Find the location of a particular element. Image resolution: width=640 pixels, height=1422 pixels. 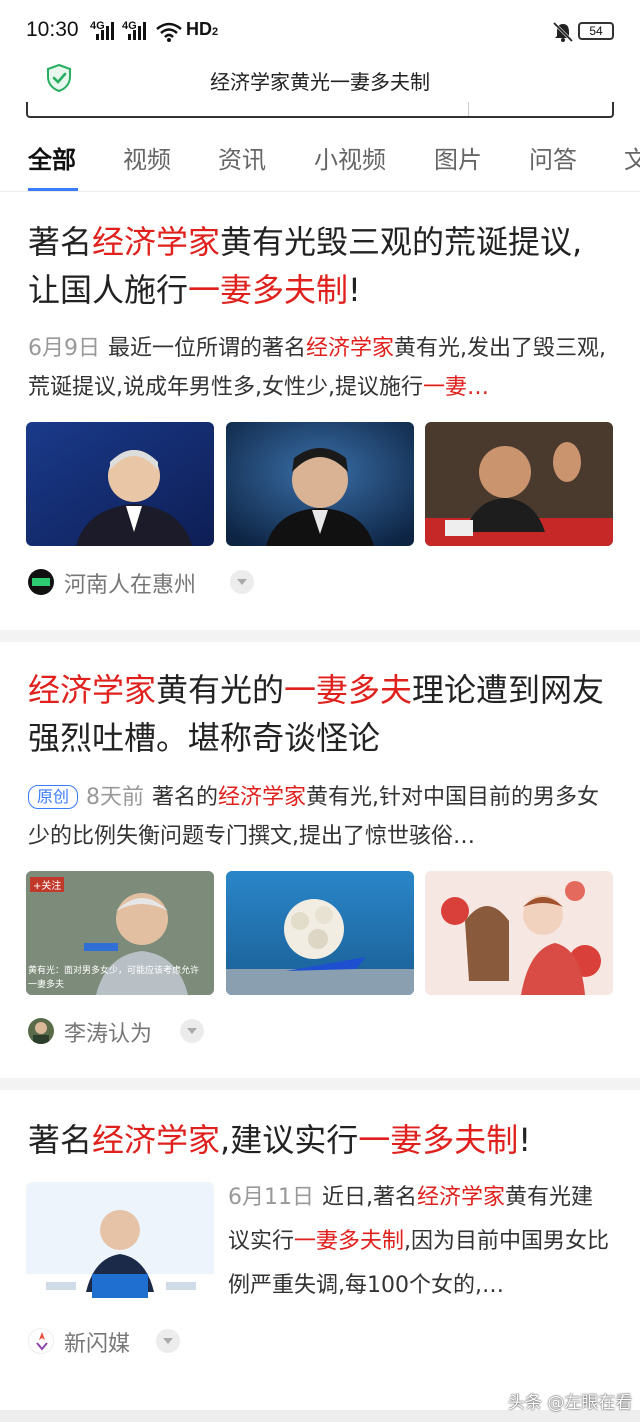

result-title: 经济学家黄有光的一妻多夫理论遭到网友强烈吐槽。堪称奇谈怪论 is located at coordinates (321, 714).